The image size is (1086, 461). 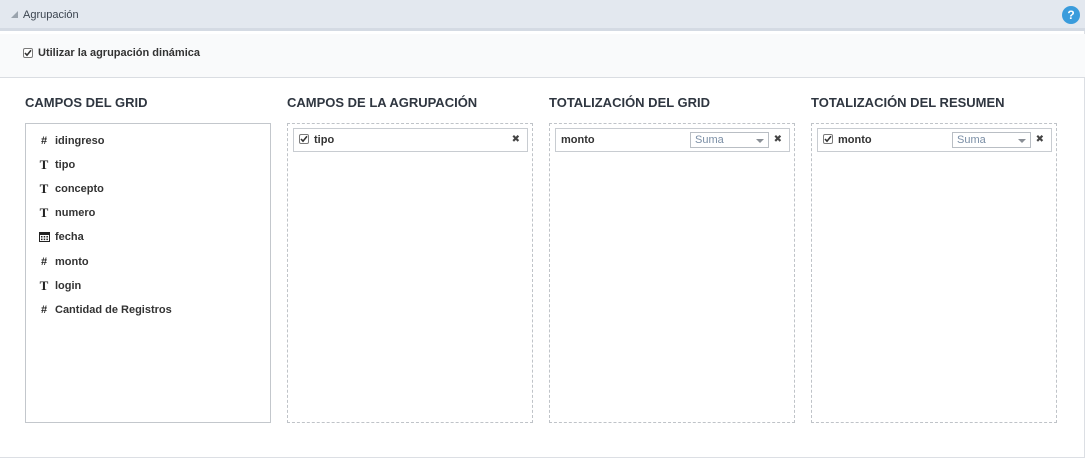 I want to click on field-label: tipo, so click(x=65, y=165).